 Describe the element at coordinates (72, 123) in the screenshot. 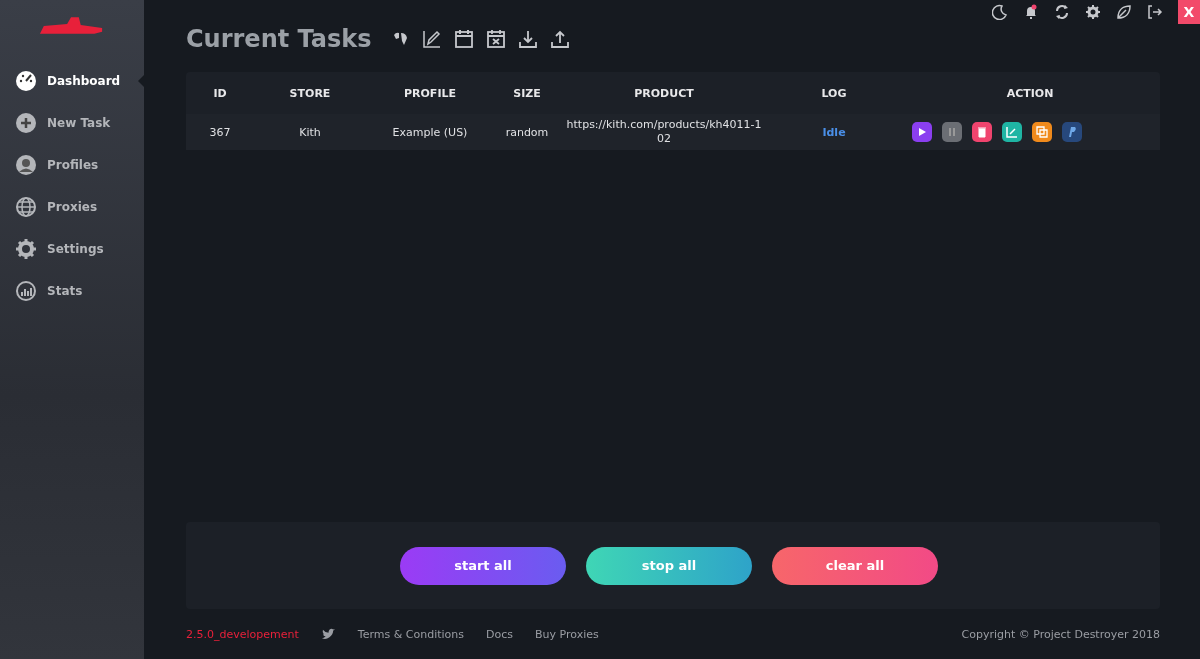

I see `sidebar-item: New Task` at that location.